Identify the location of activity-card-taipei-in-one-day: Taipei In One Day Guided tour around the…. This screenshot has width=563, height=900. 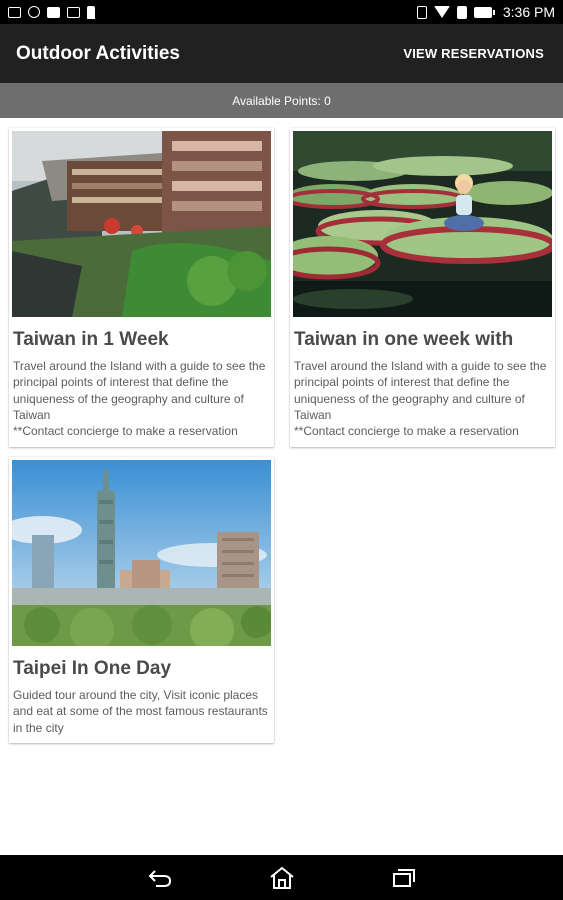
(141, 600).